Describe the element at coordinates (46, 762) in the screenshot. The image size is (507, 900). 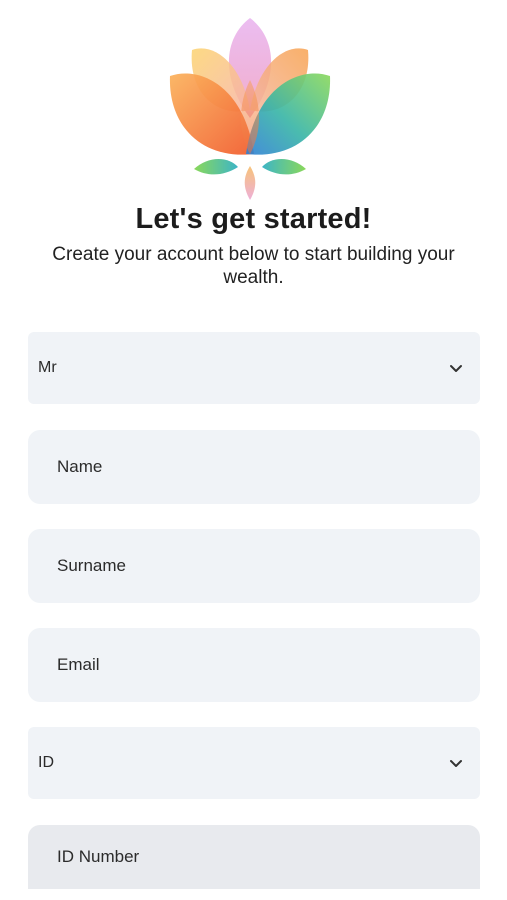
I see `id-type-select-value: ID` at that location.